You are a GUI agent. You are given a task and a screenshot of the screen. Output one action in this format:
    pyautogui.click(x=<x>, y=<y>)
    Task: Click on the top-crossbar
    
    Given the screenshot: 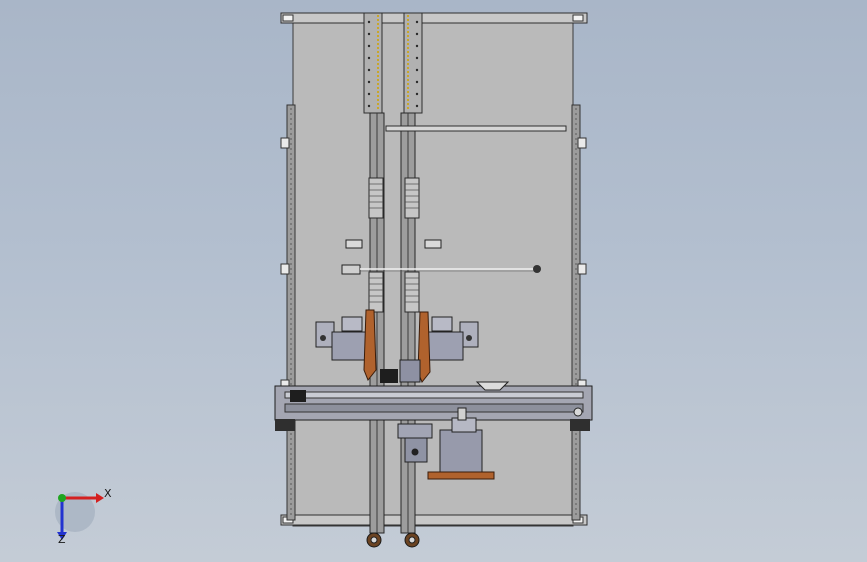 What is the action you would take?
    pyautogui.click(x=476, y=128)
    